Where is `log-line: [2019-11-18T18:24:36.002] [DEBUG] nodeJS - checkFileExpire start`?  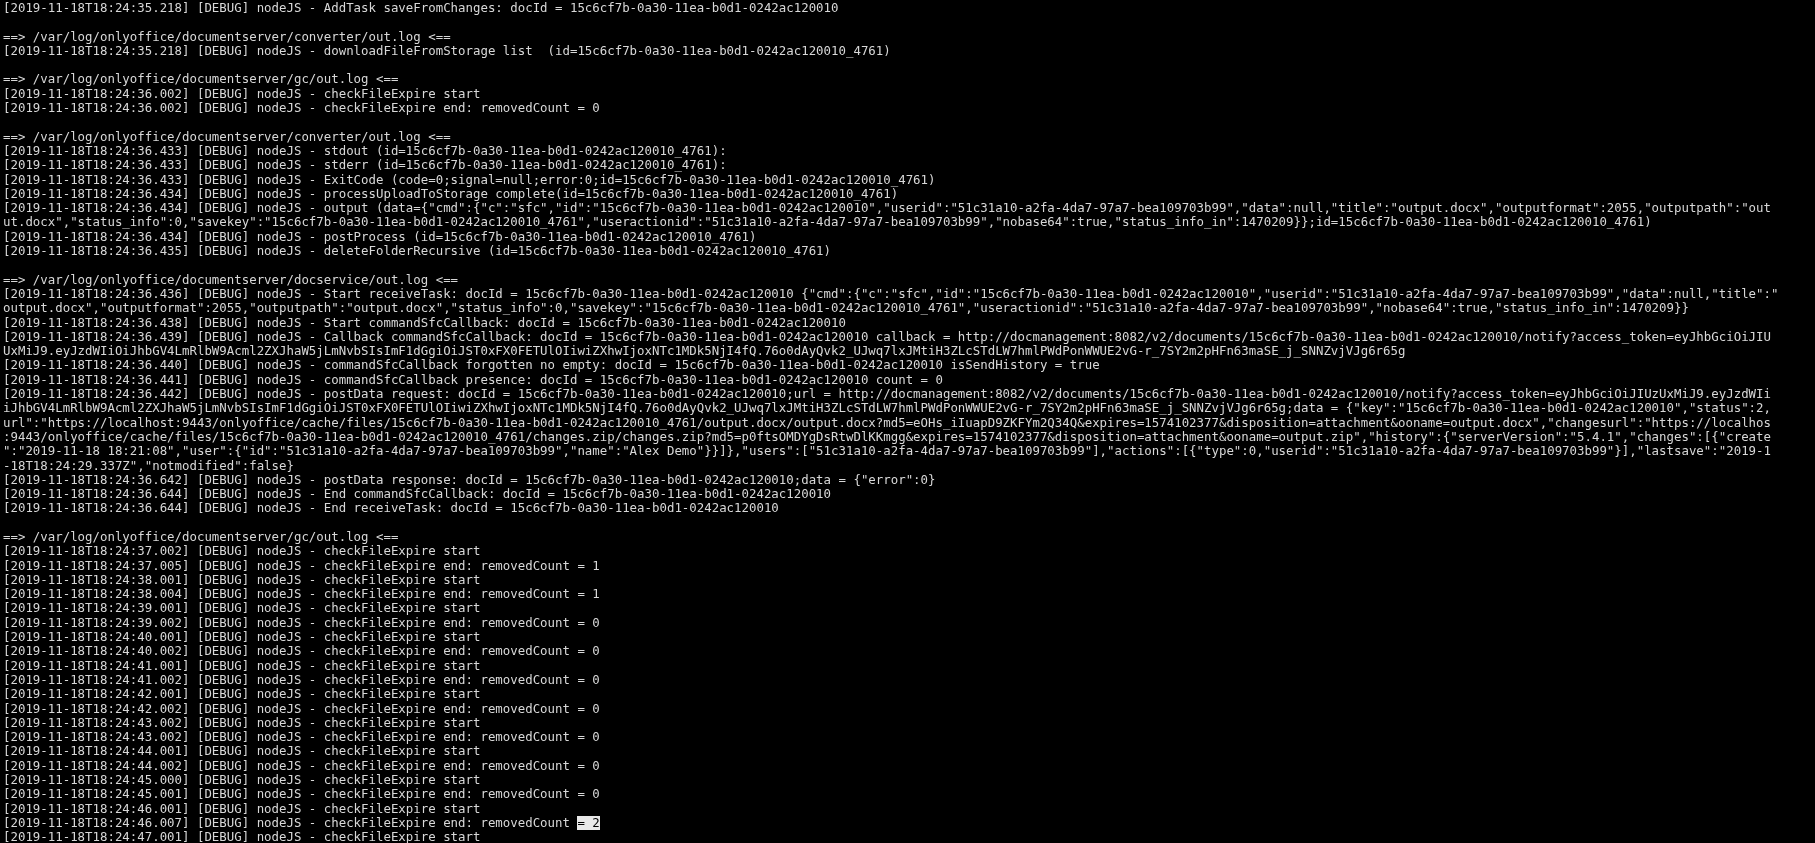
log-line: [2019-11-18T18:24:36.002] [DEBUG] nodeJS - checkFileExpire start is located at coordinates (242, 94).